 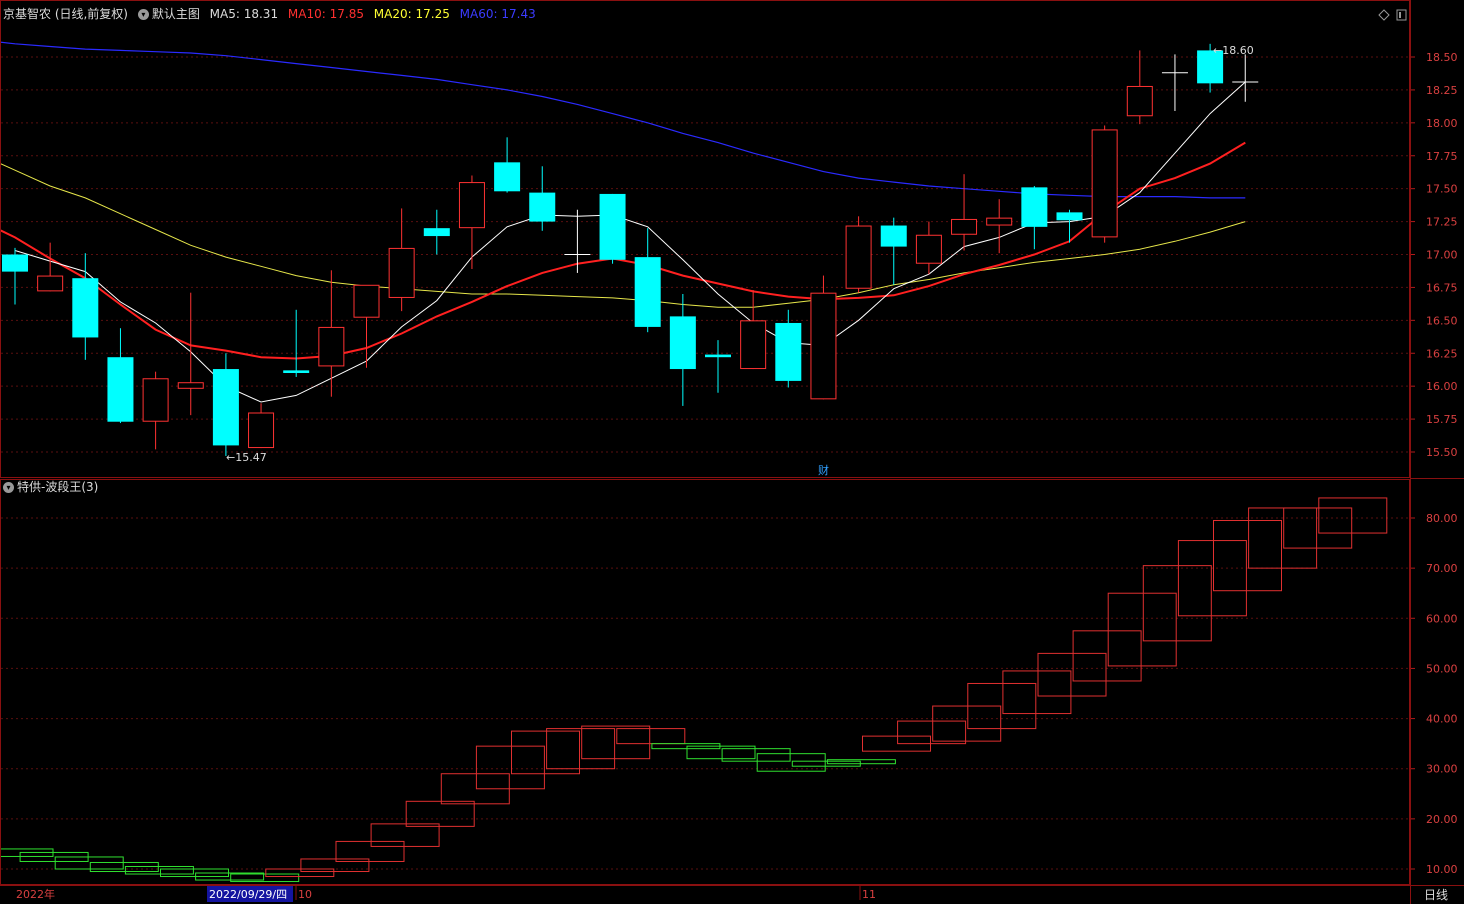 What do you see at coordinates (1442, 618) in the screenshot?
I see `wave-tick-label: 60.00` at bounding box center [1442, 618].